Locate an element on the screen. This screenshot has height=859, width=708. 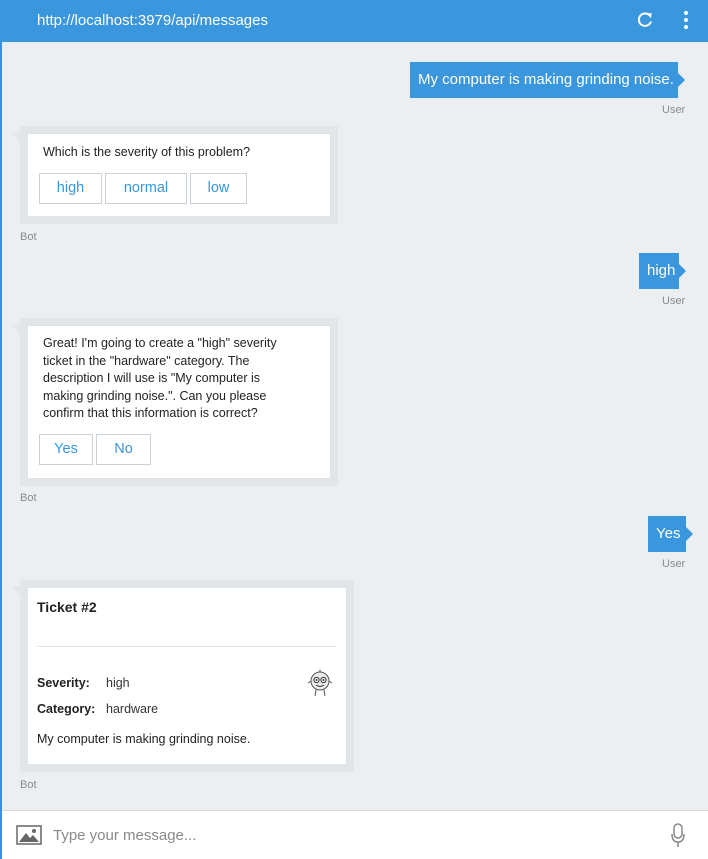
user-message-text: high is located at coordinates (661, 270).